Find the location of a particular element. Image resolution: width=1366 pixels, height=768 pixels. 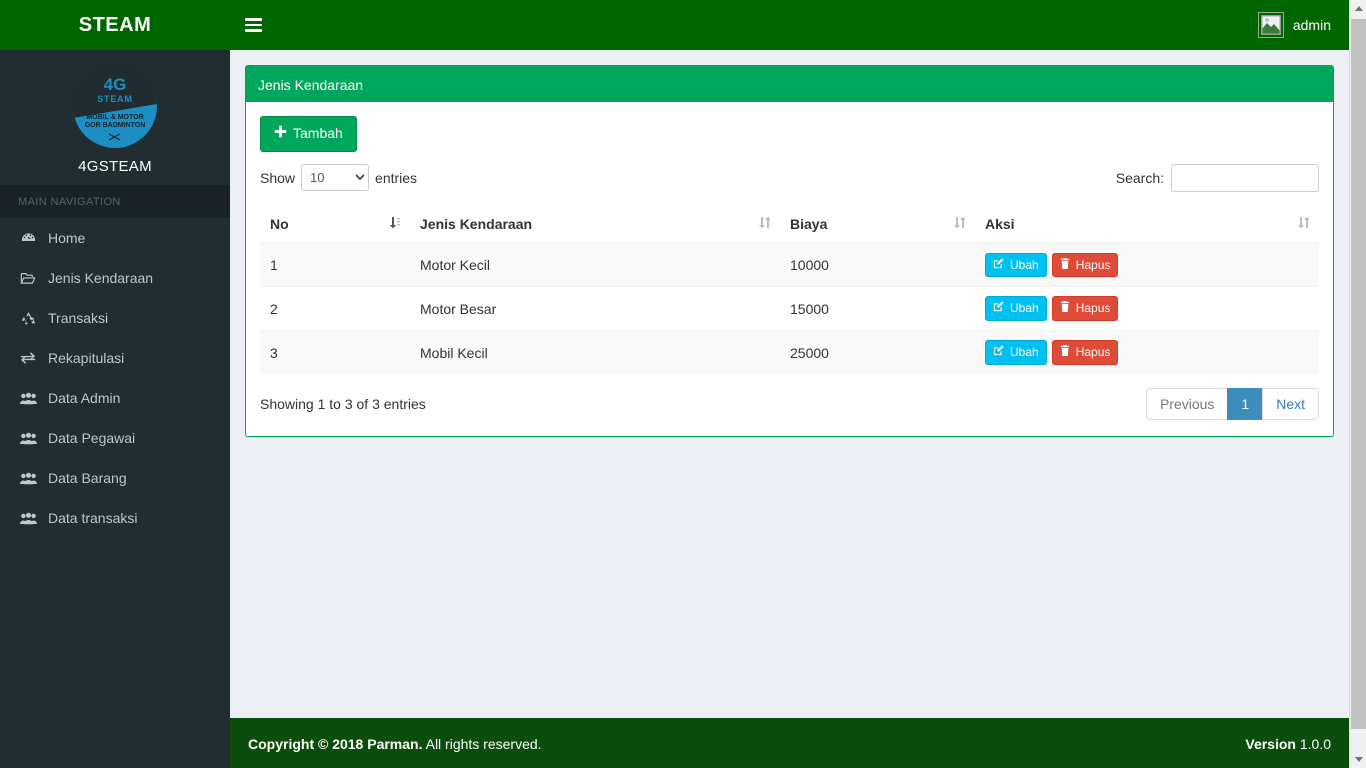

show-label: Show is located at coordinates (278, 177).